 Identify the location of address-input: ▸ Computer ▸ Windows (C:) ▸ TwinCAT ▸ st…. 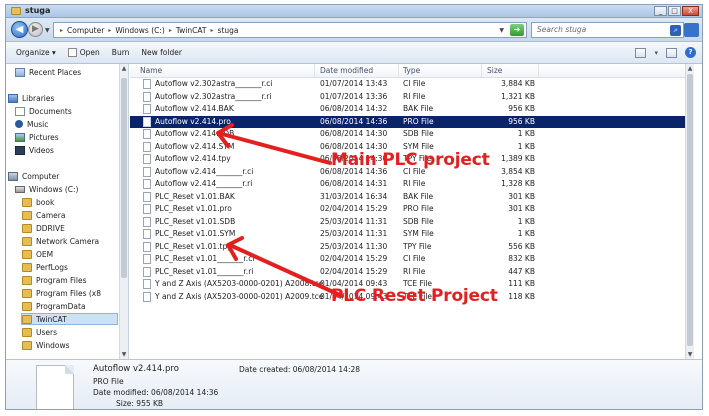
(290, 30).